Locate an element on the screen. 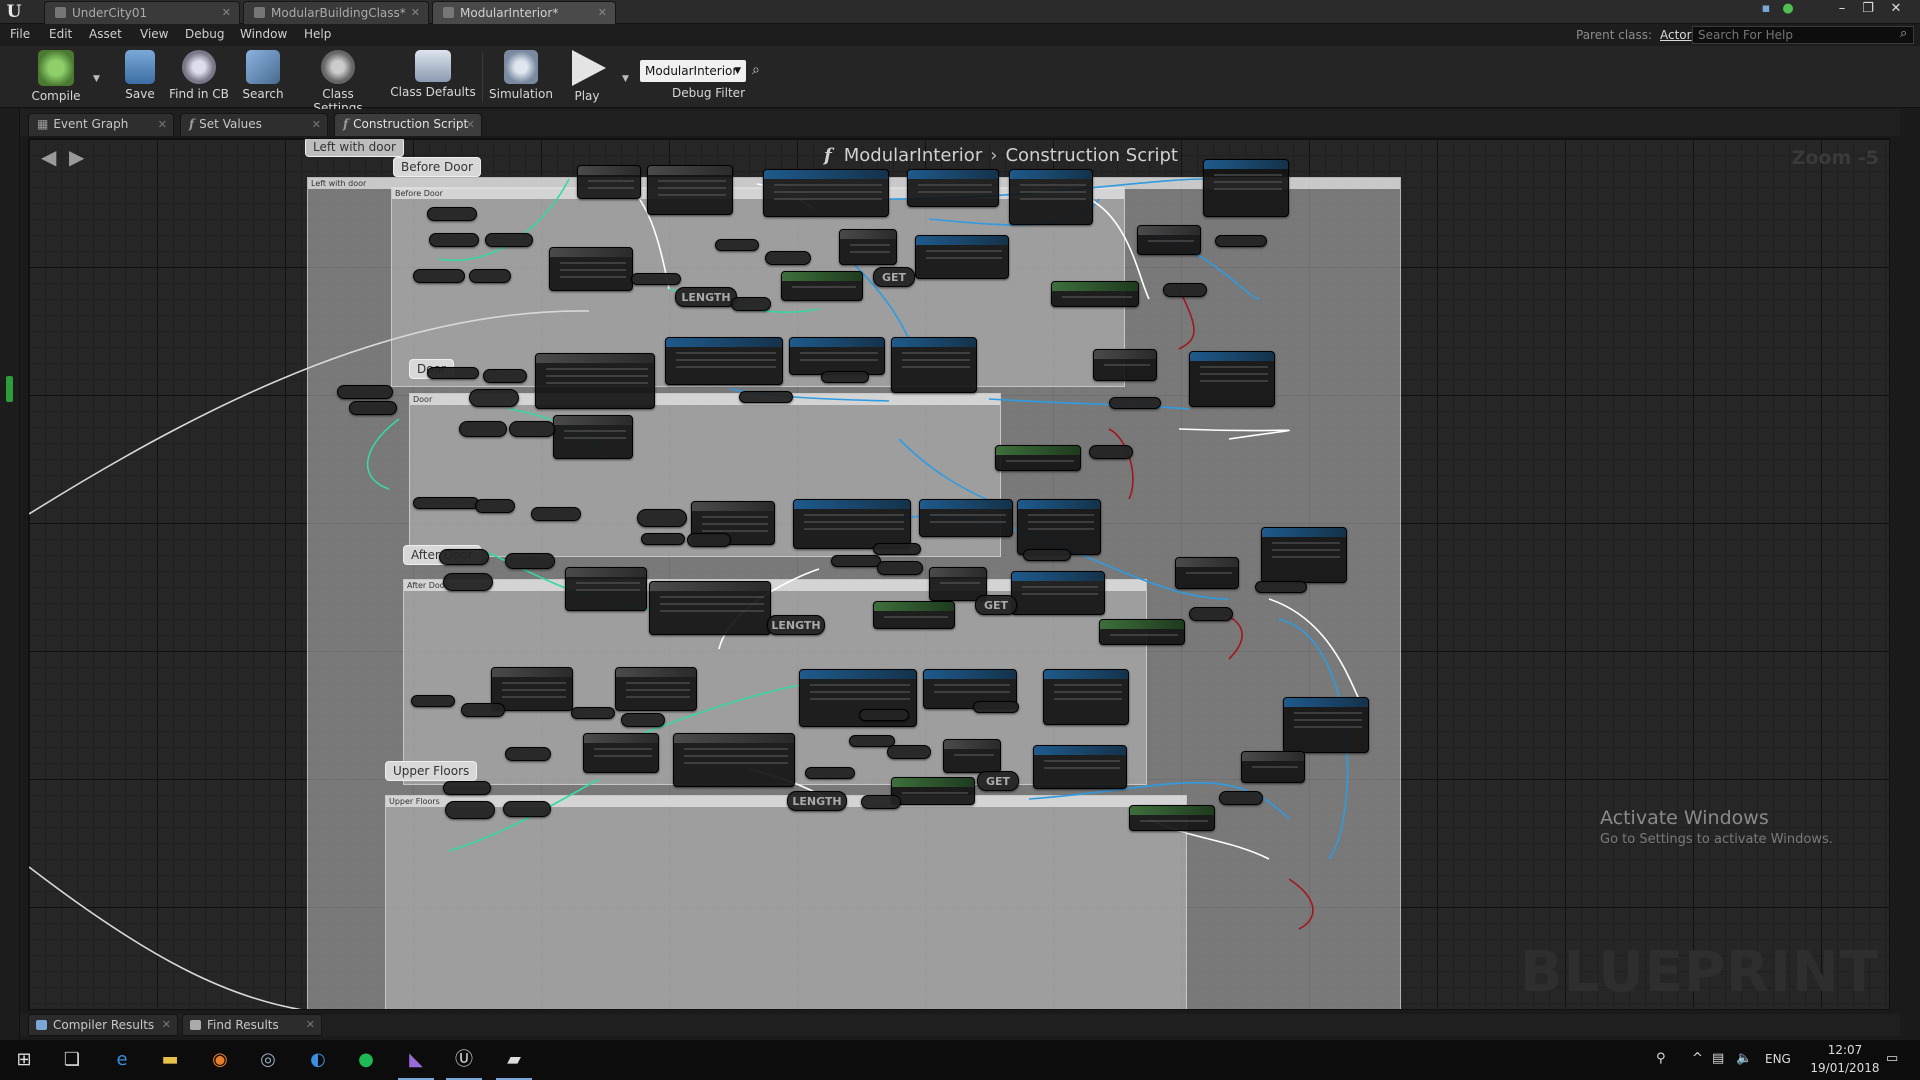 The width and height of the screenshot is (1920, 1080). menu-file: File is located at coordinates (20, 34).